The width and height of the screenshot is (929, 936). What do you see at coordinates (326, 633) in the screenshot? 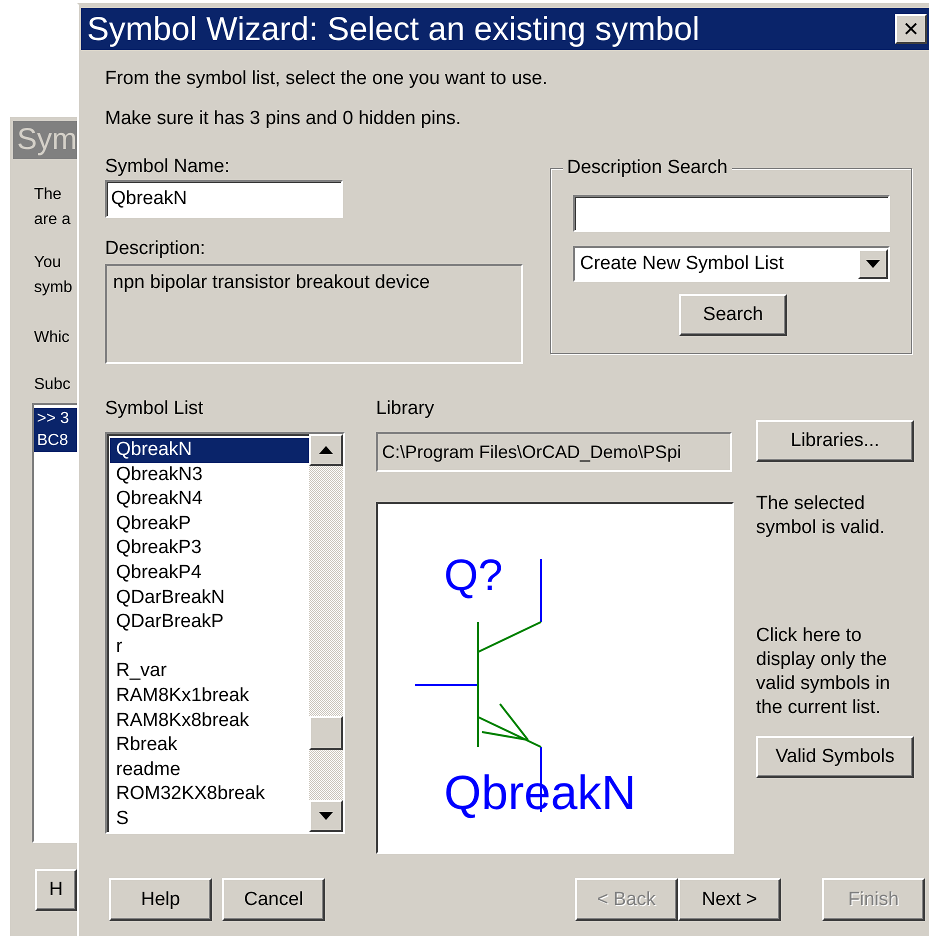
I see `scrollbar` at bounding box center [326, 633].